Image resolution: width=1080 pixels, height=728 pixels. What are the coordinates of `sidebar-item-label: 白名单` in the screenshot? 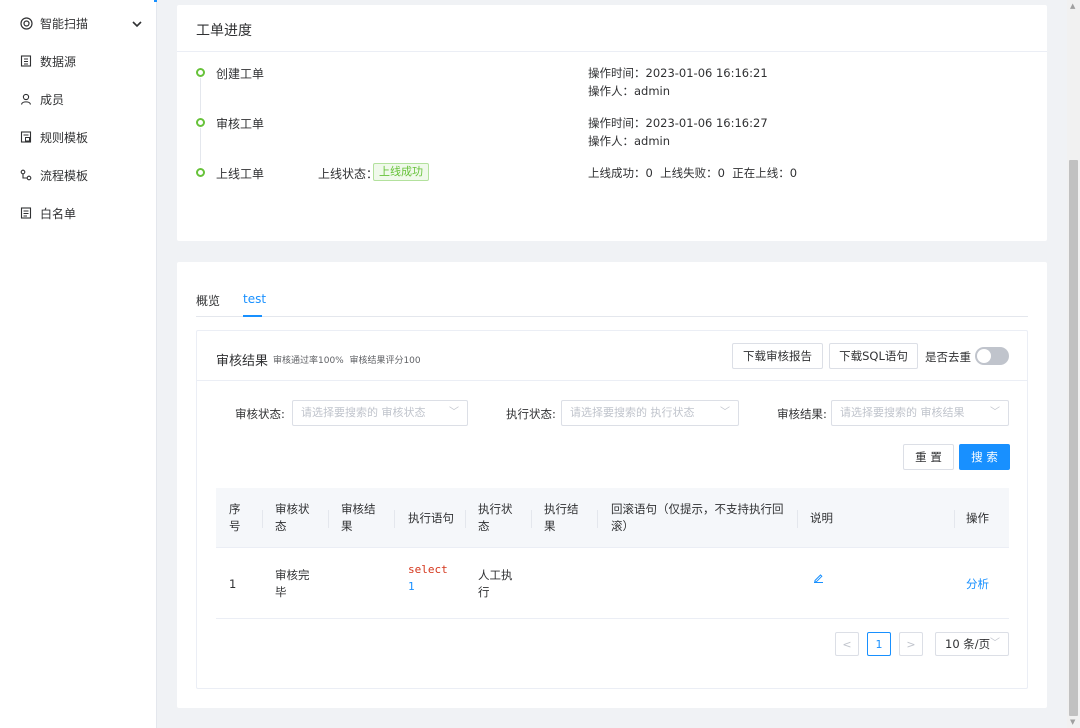 It's located at (58, 213).